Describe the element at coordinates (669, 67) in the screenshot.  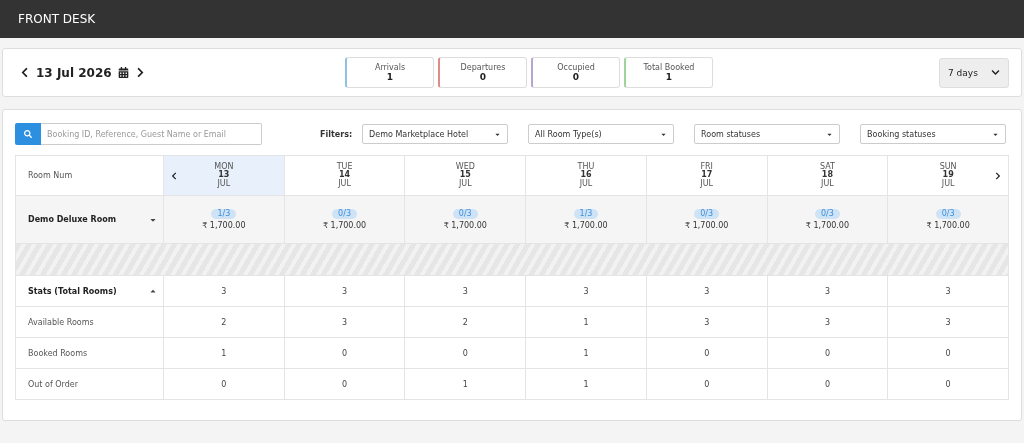
I see `stat-label: Total Booked` at that location.